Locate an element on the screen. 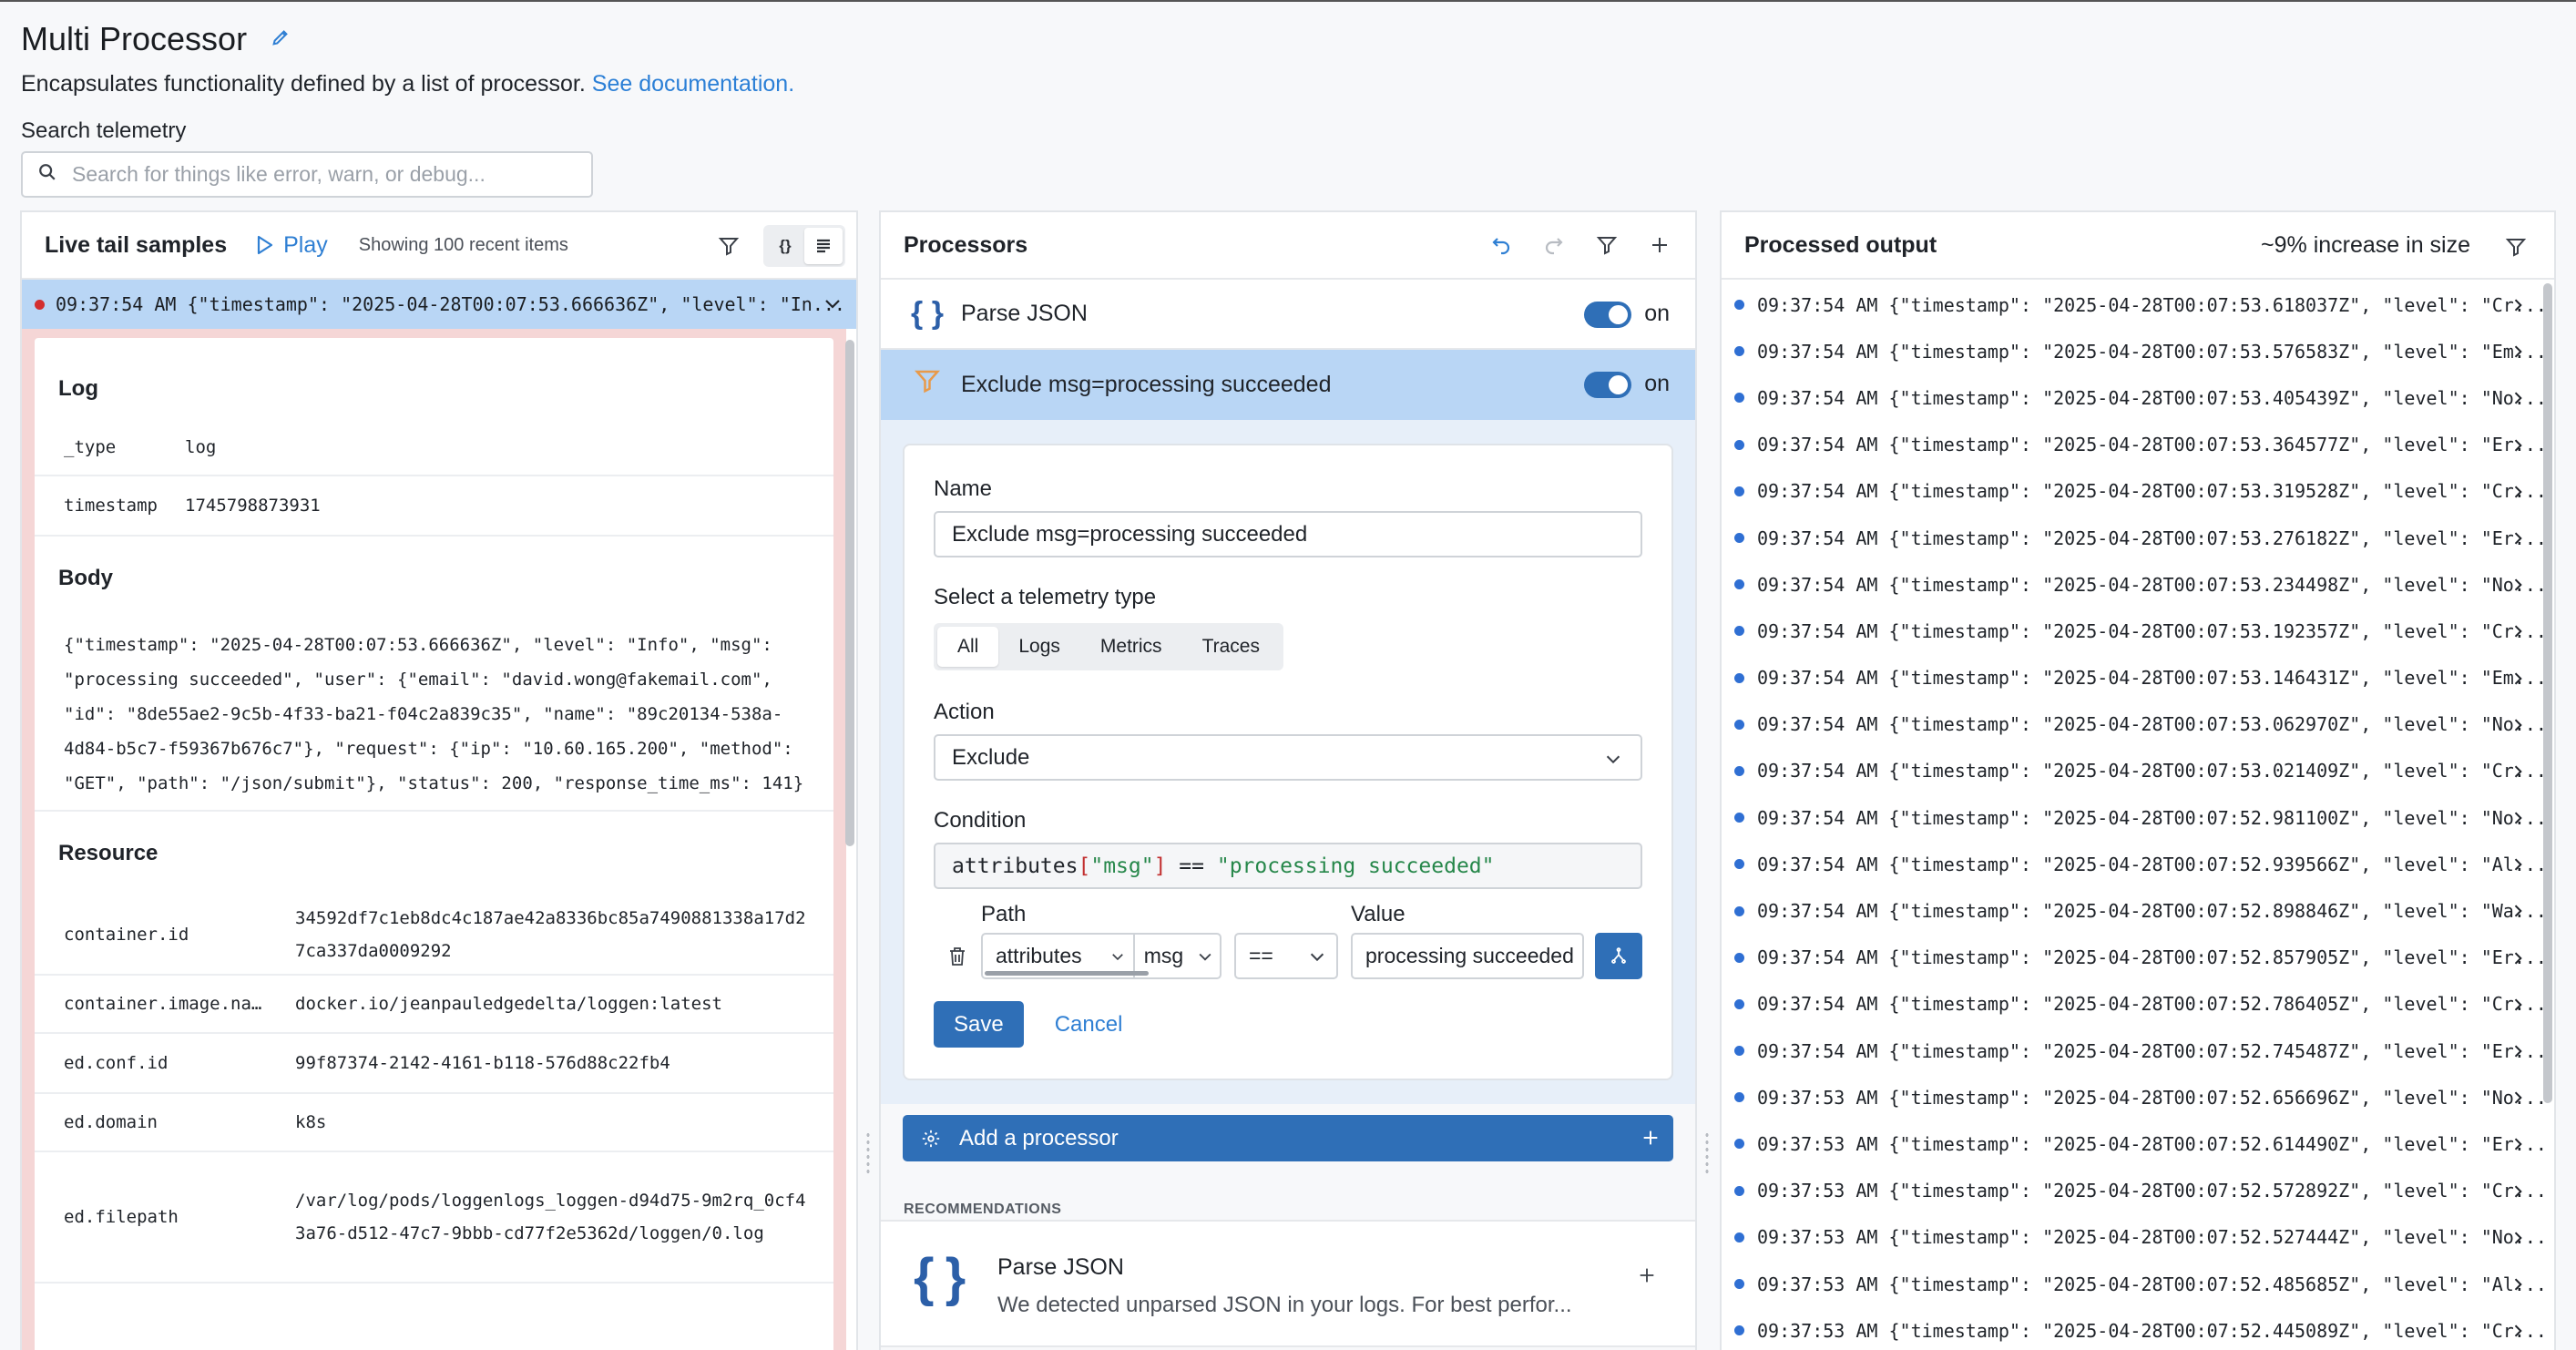 The width and height of the screenshot is (2576, 1350). live-tail-title: Live tail samples is located at coordinates (136, 244).